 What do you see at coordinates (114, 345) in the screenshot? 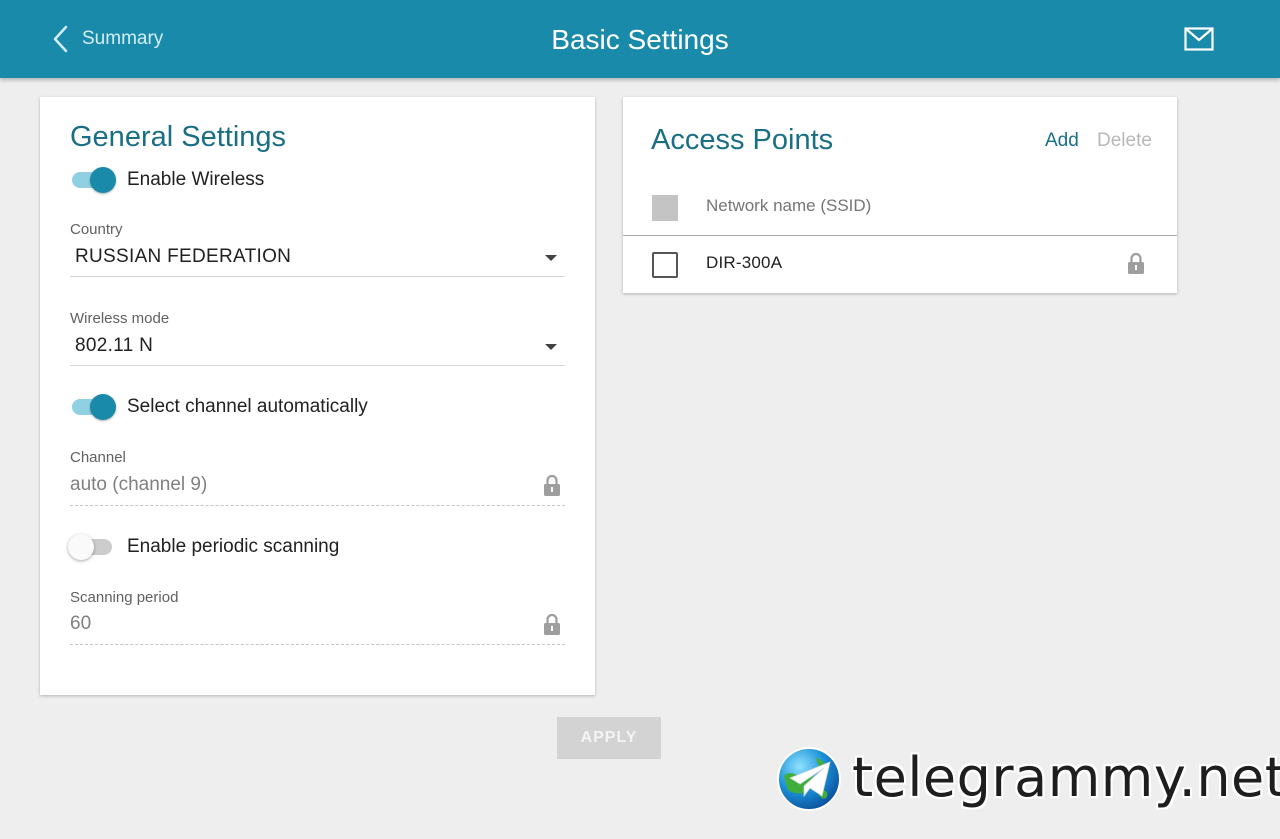
I see `wireless-mode-value: 802.11 N` at bounding box center [114, 345].